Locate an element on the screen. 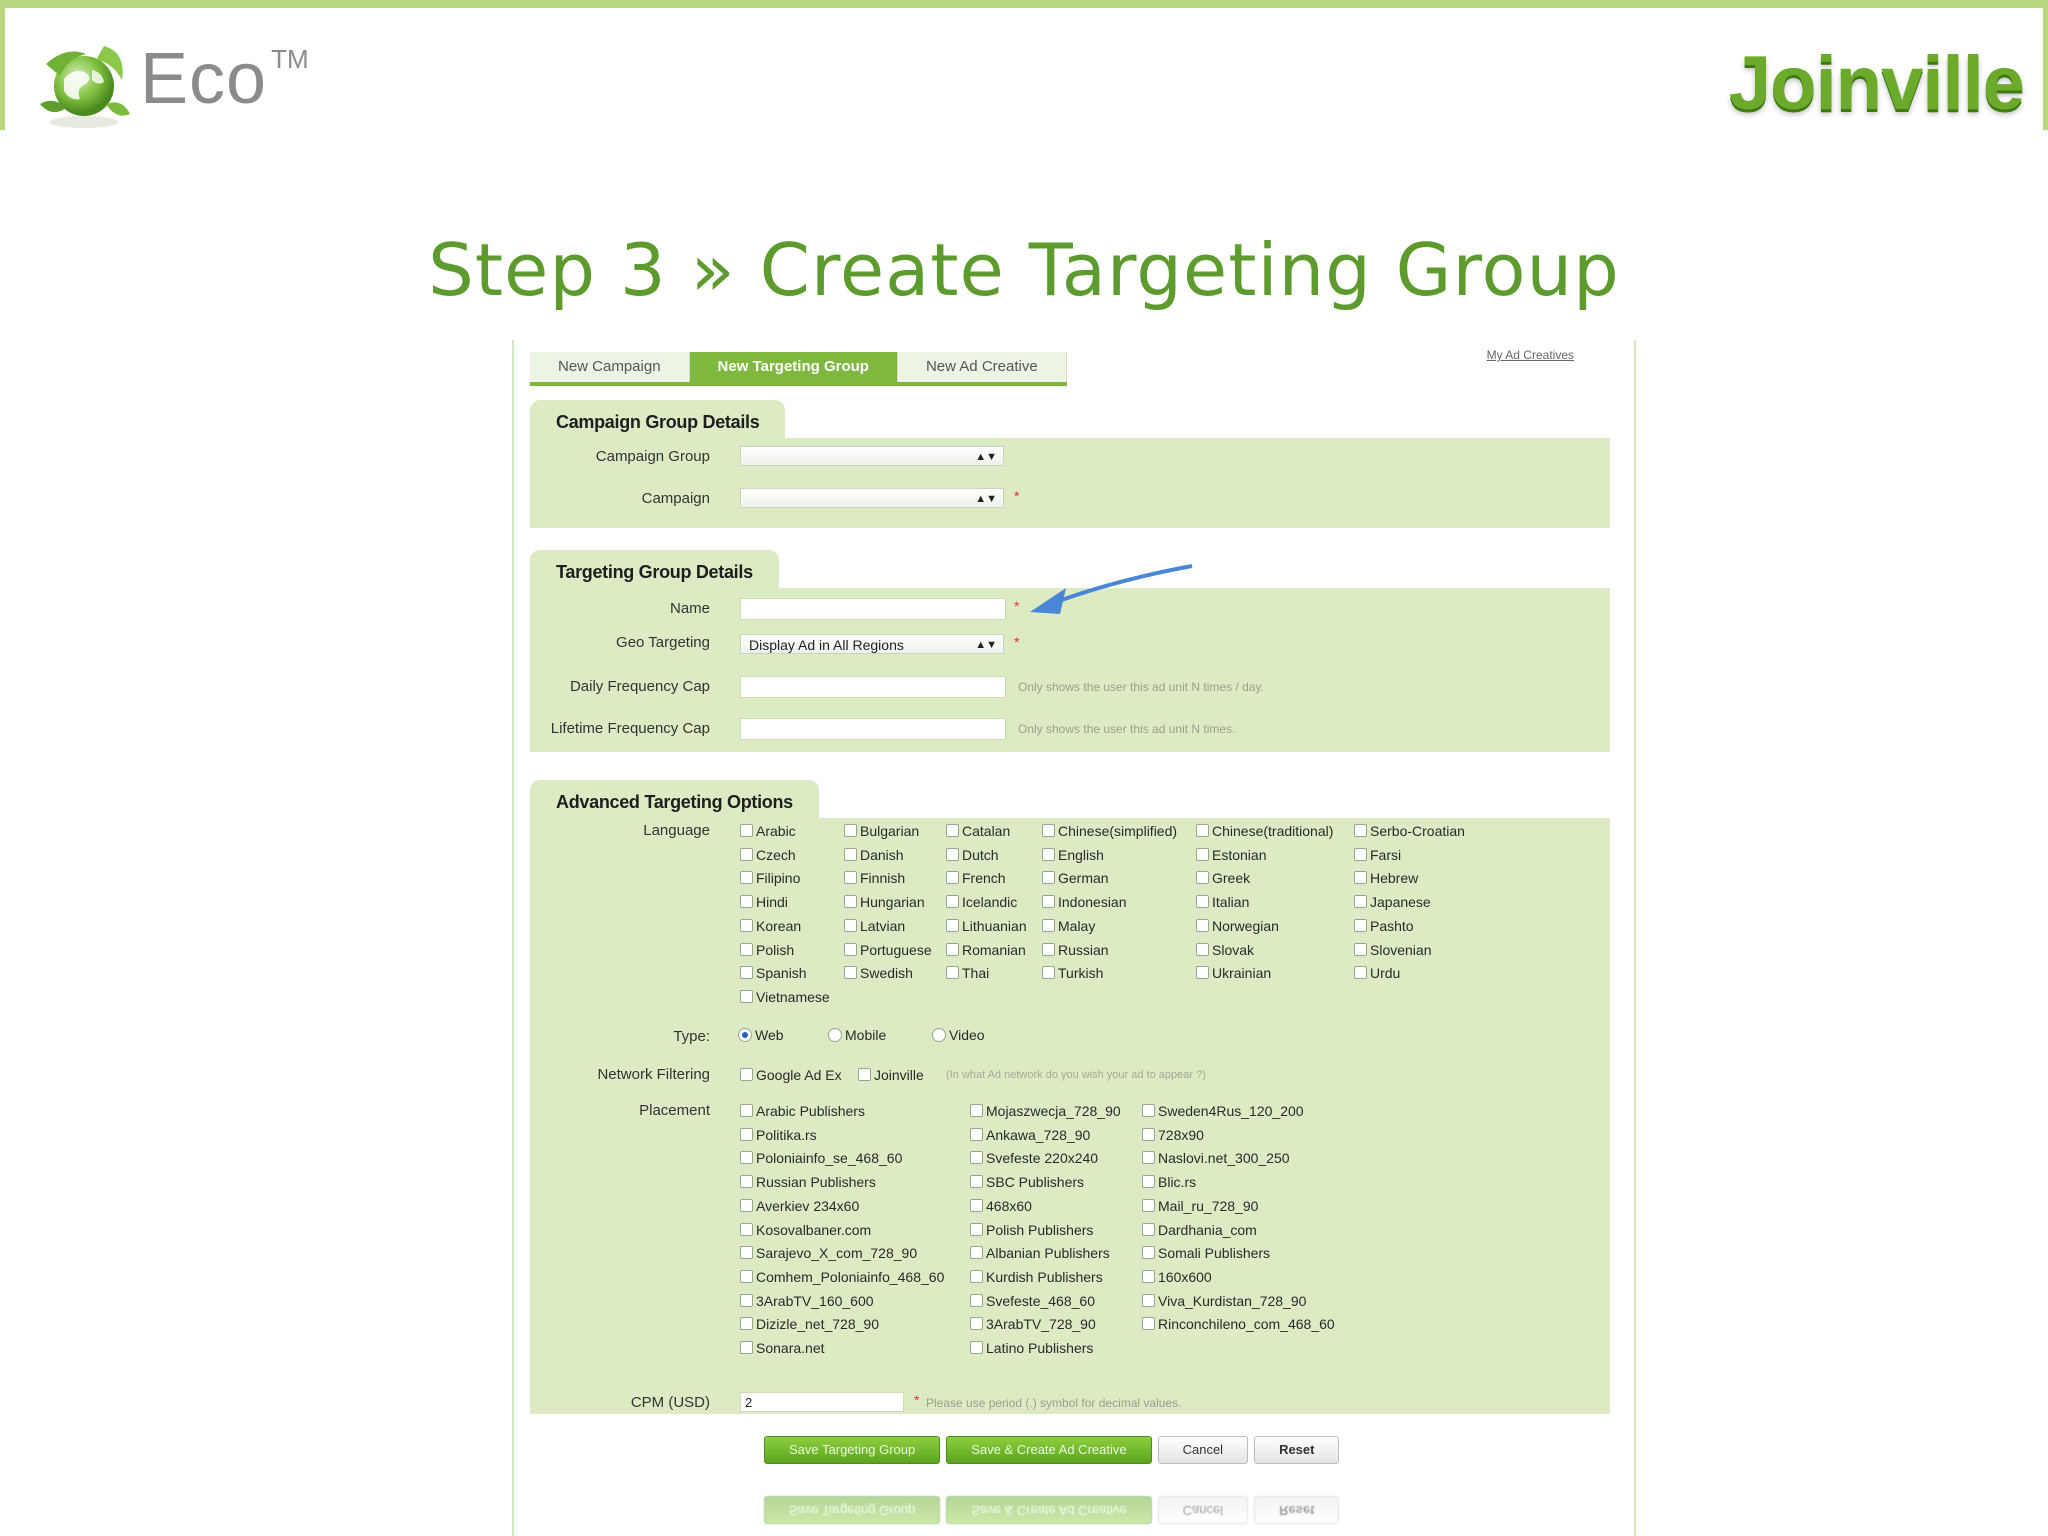 This screenshot has height=1536, width=2048. cpm-input: 2 is located at coordinates (822, 1402).